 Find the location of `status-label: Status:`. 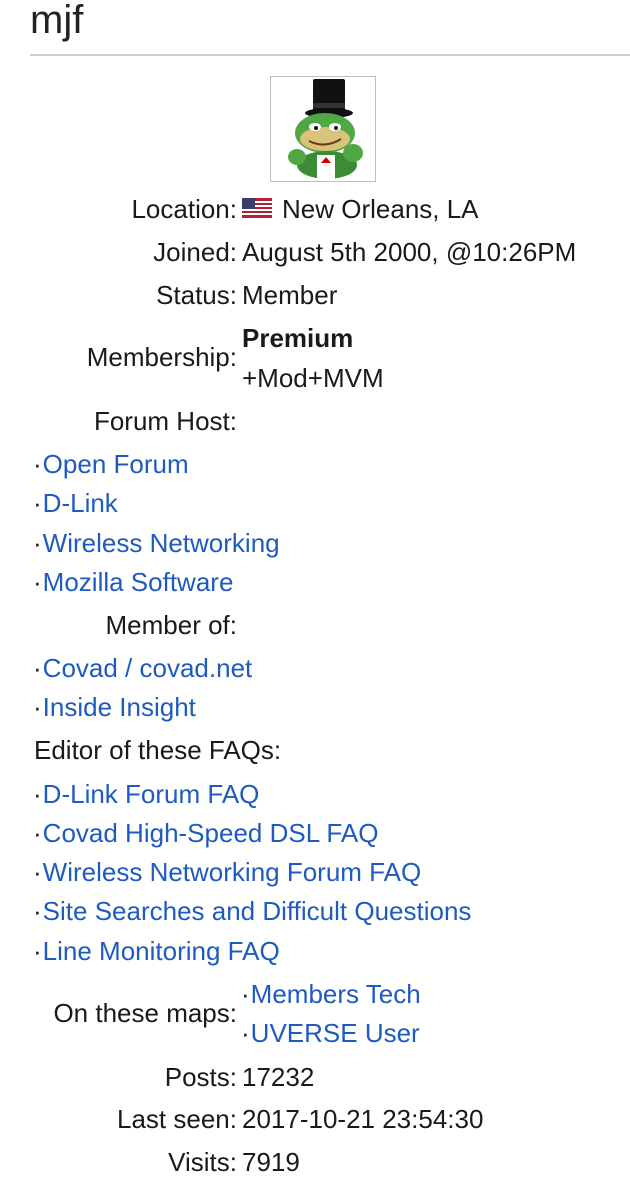

status-label: Status: is located at coordinates (196, 295).